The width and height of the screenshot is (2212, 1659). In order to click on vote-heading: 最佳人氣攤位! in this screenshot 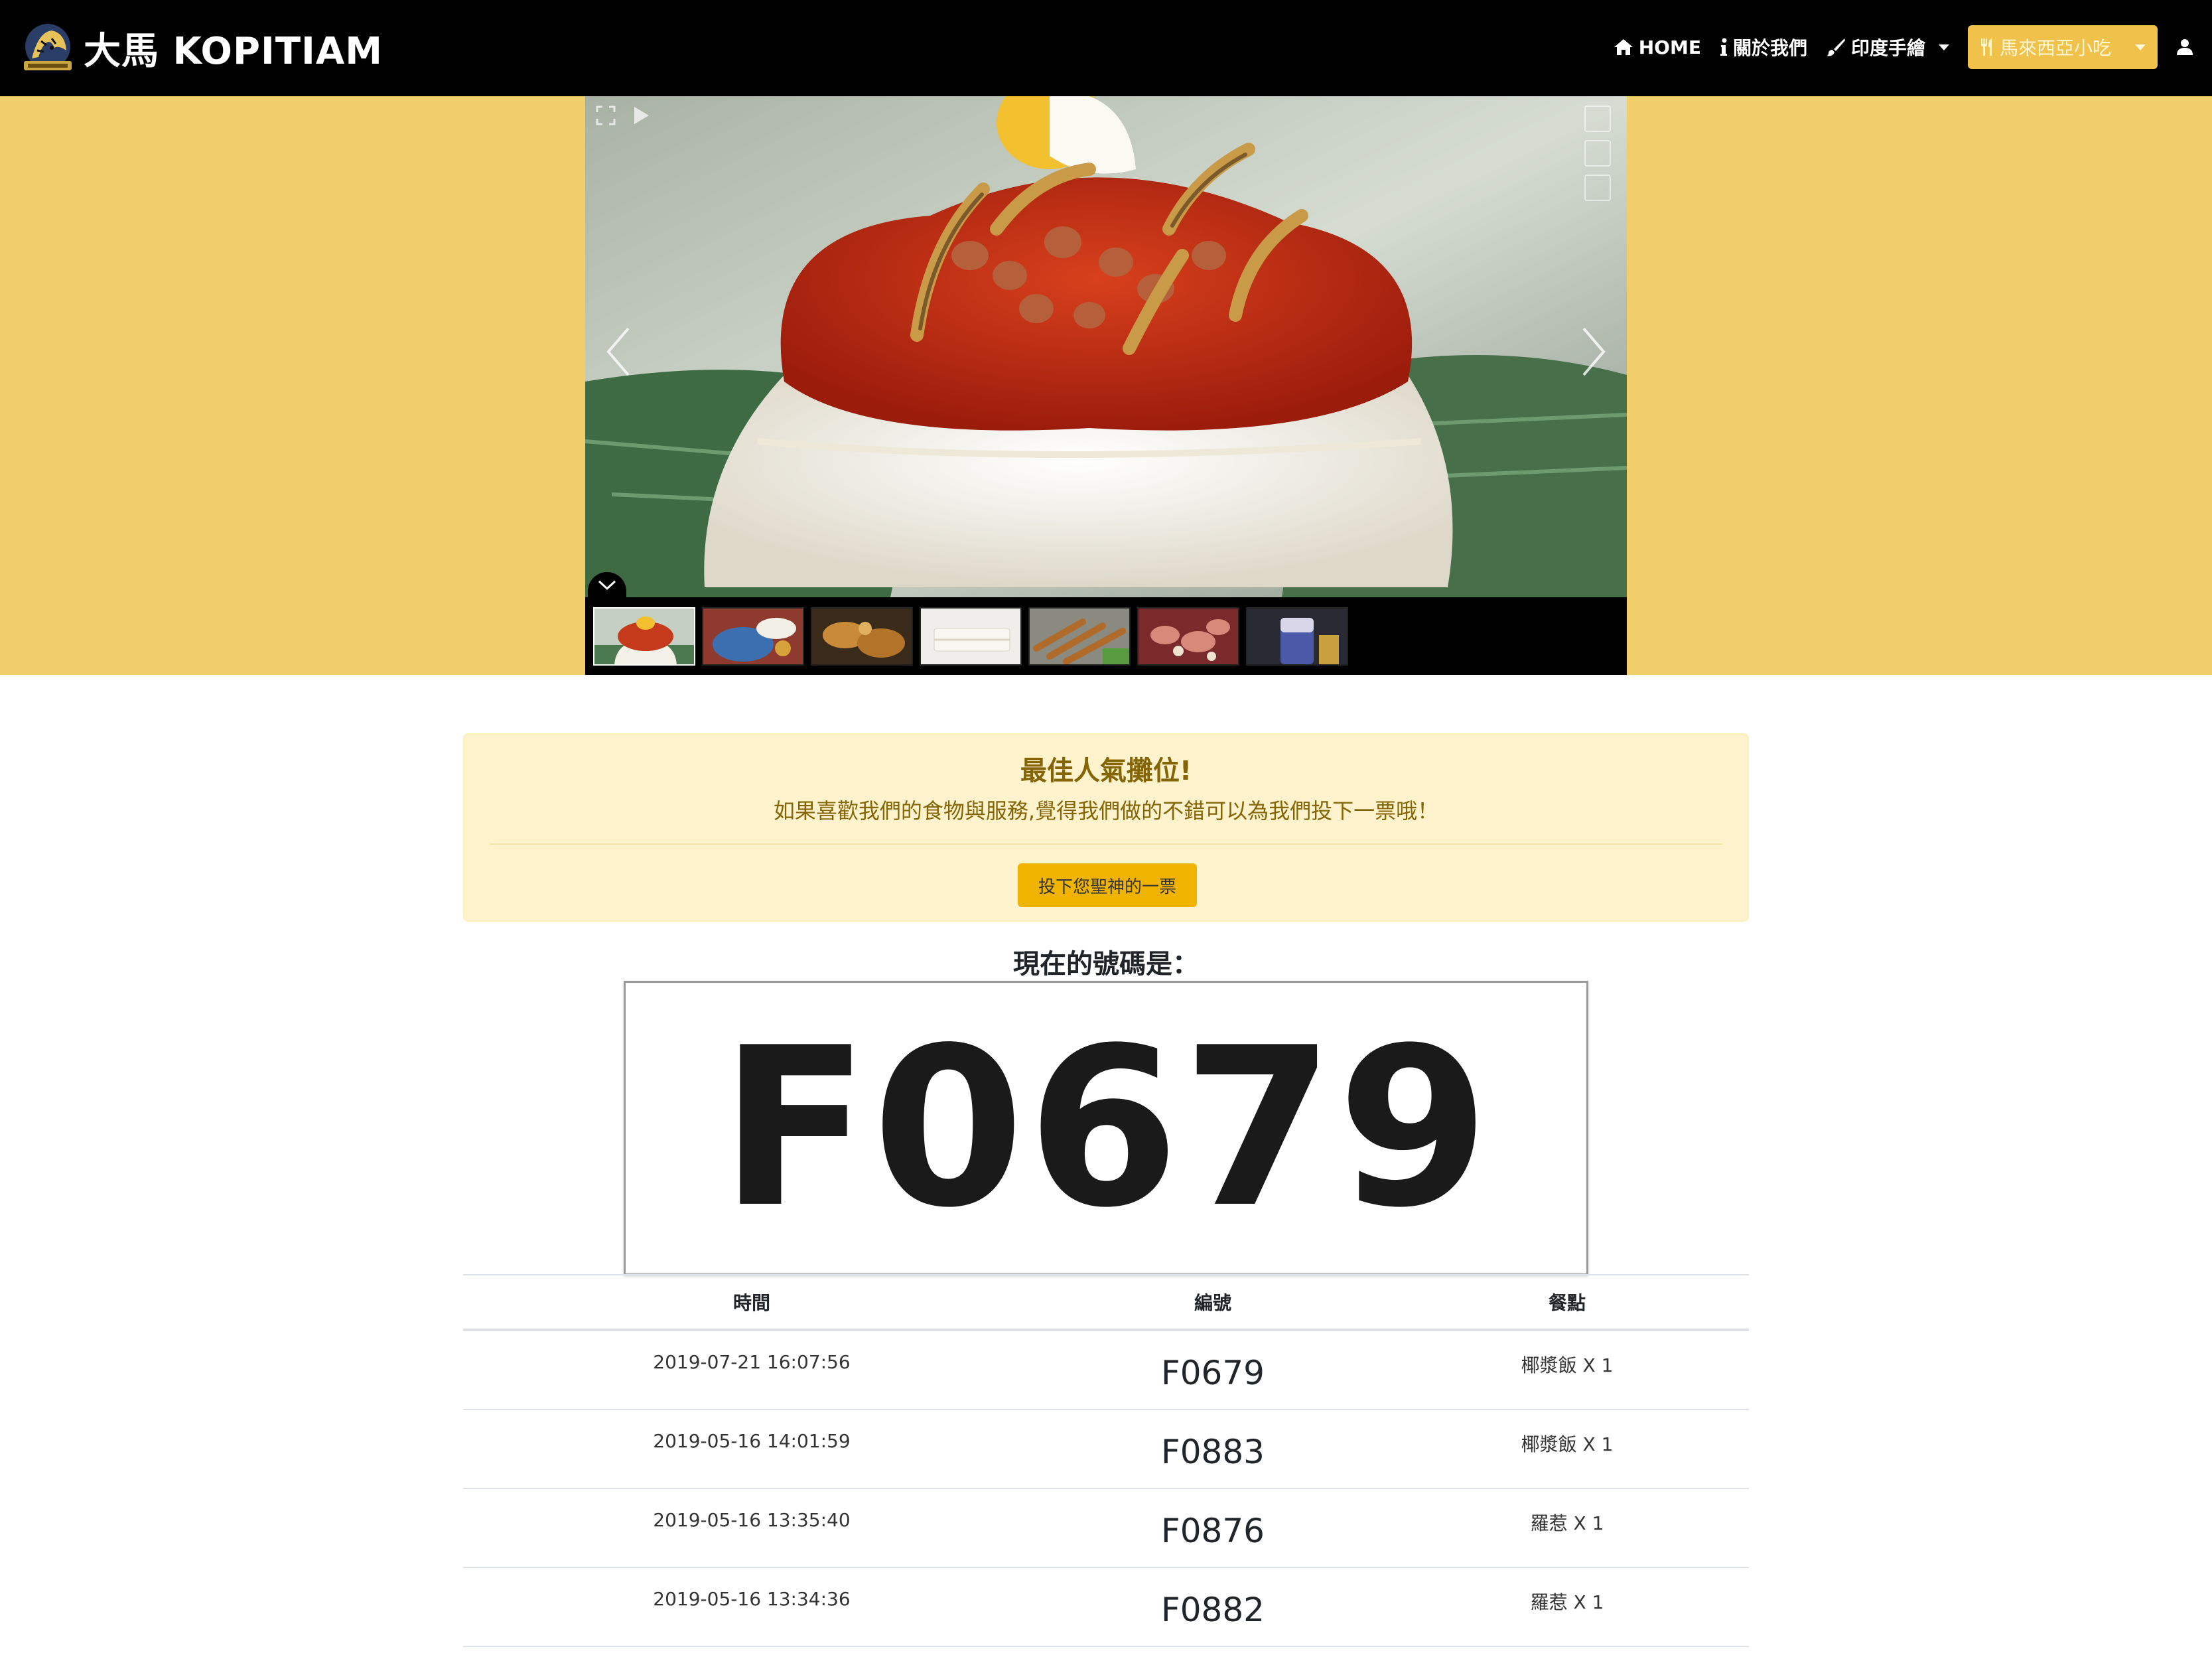, I will do `click(1106, 771)`.